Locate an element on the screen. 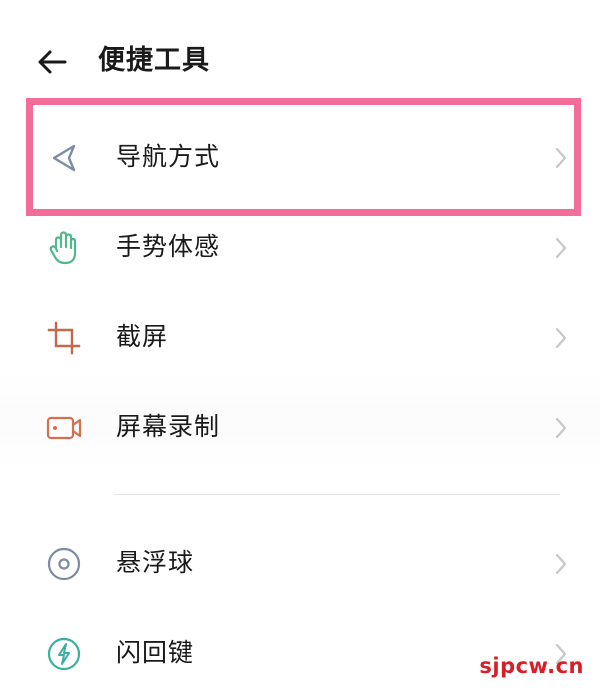 The width and height of the screenshot is (600, 700). menu-item-screen-recording: 屏幕录制 is located at coordinates (300, 427).